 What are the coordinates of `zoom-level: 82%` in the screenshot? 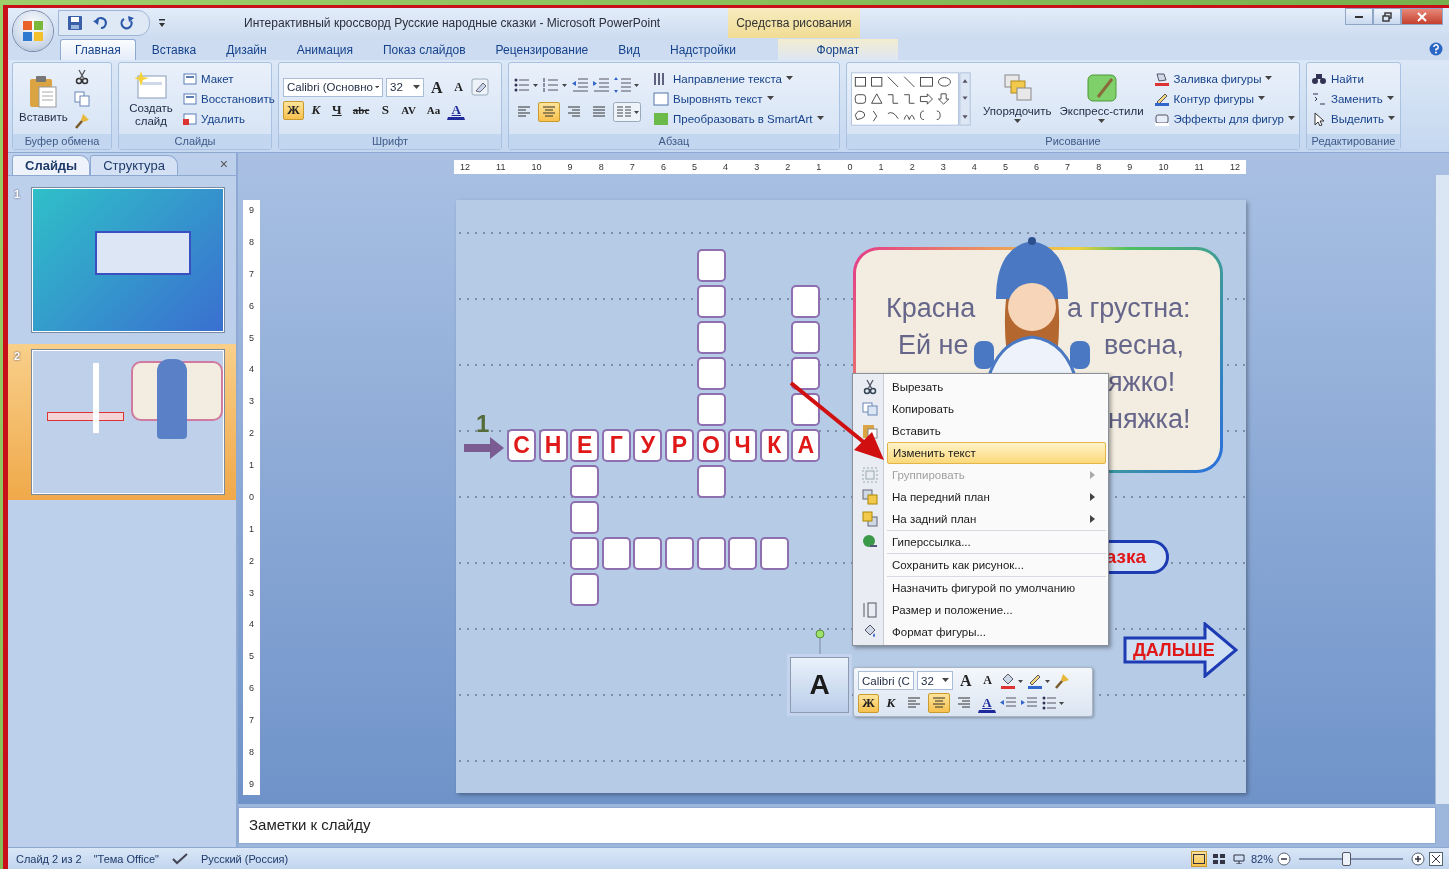 It's located at (1261, 858).